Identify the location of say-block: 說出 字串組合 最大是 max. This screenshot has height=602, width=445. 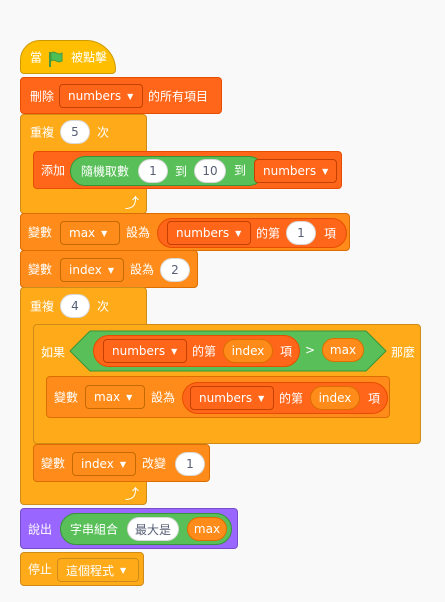
(129, 528).